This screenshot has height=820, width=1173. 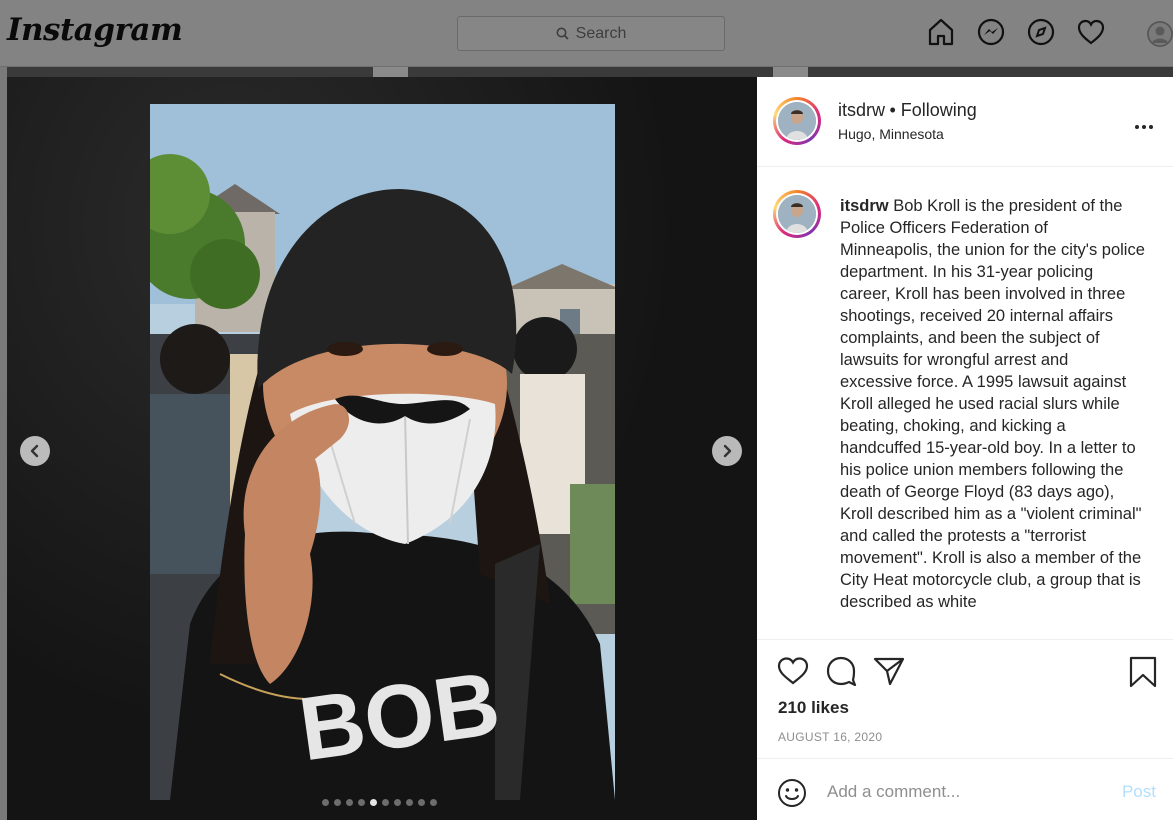 I want to click on heart-icon, so click(x=1091, y=32).